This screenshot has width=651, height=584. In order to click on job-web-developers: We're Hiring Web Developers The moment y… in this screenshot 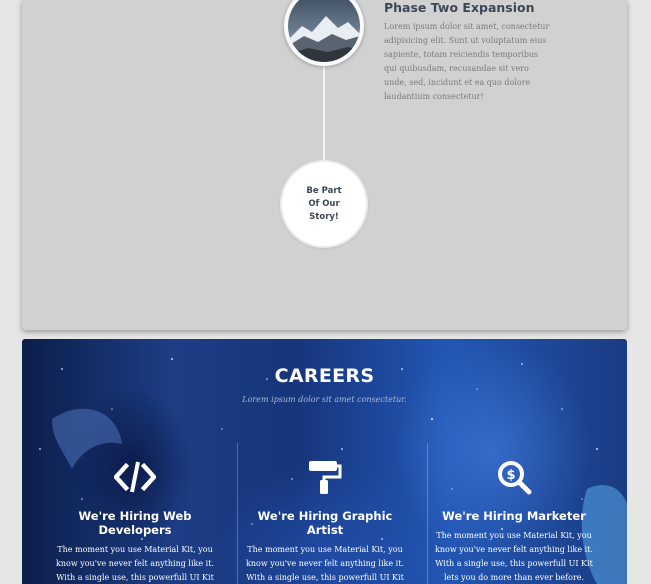, I will do `click(135, 520)`.